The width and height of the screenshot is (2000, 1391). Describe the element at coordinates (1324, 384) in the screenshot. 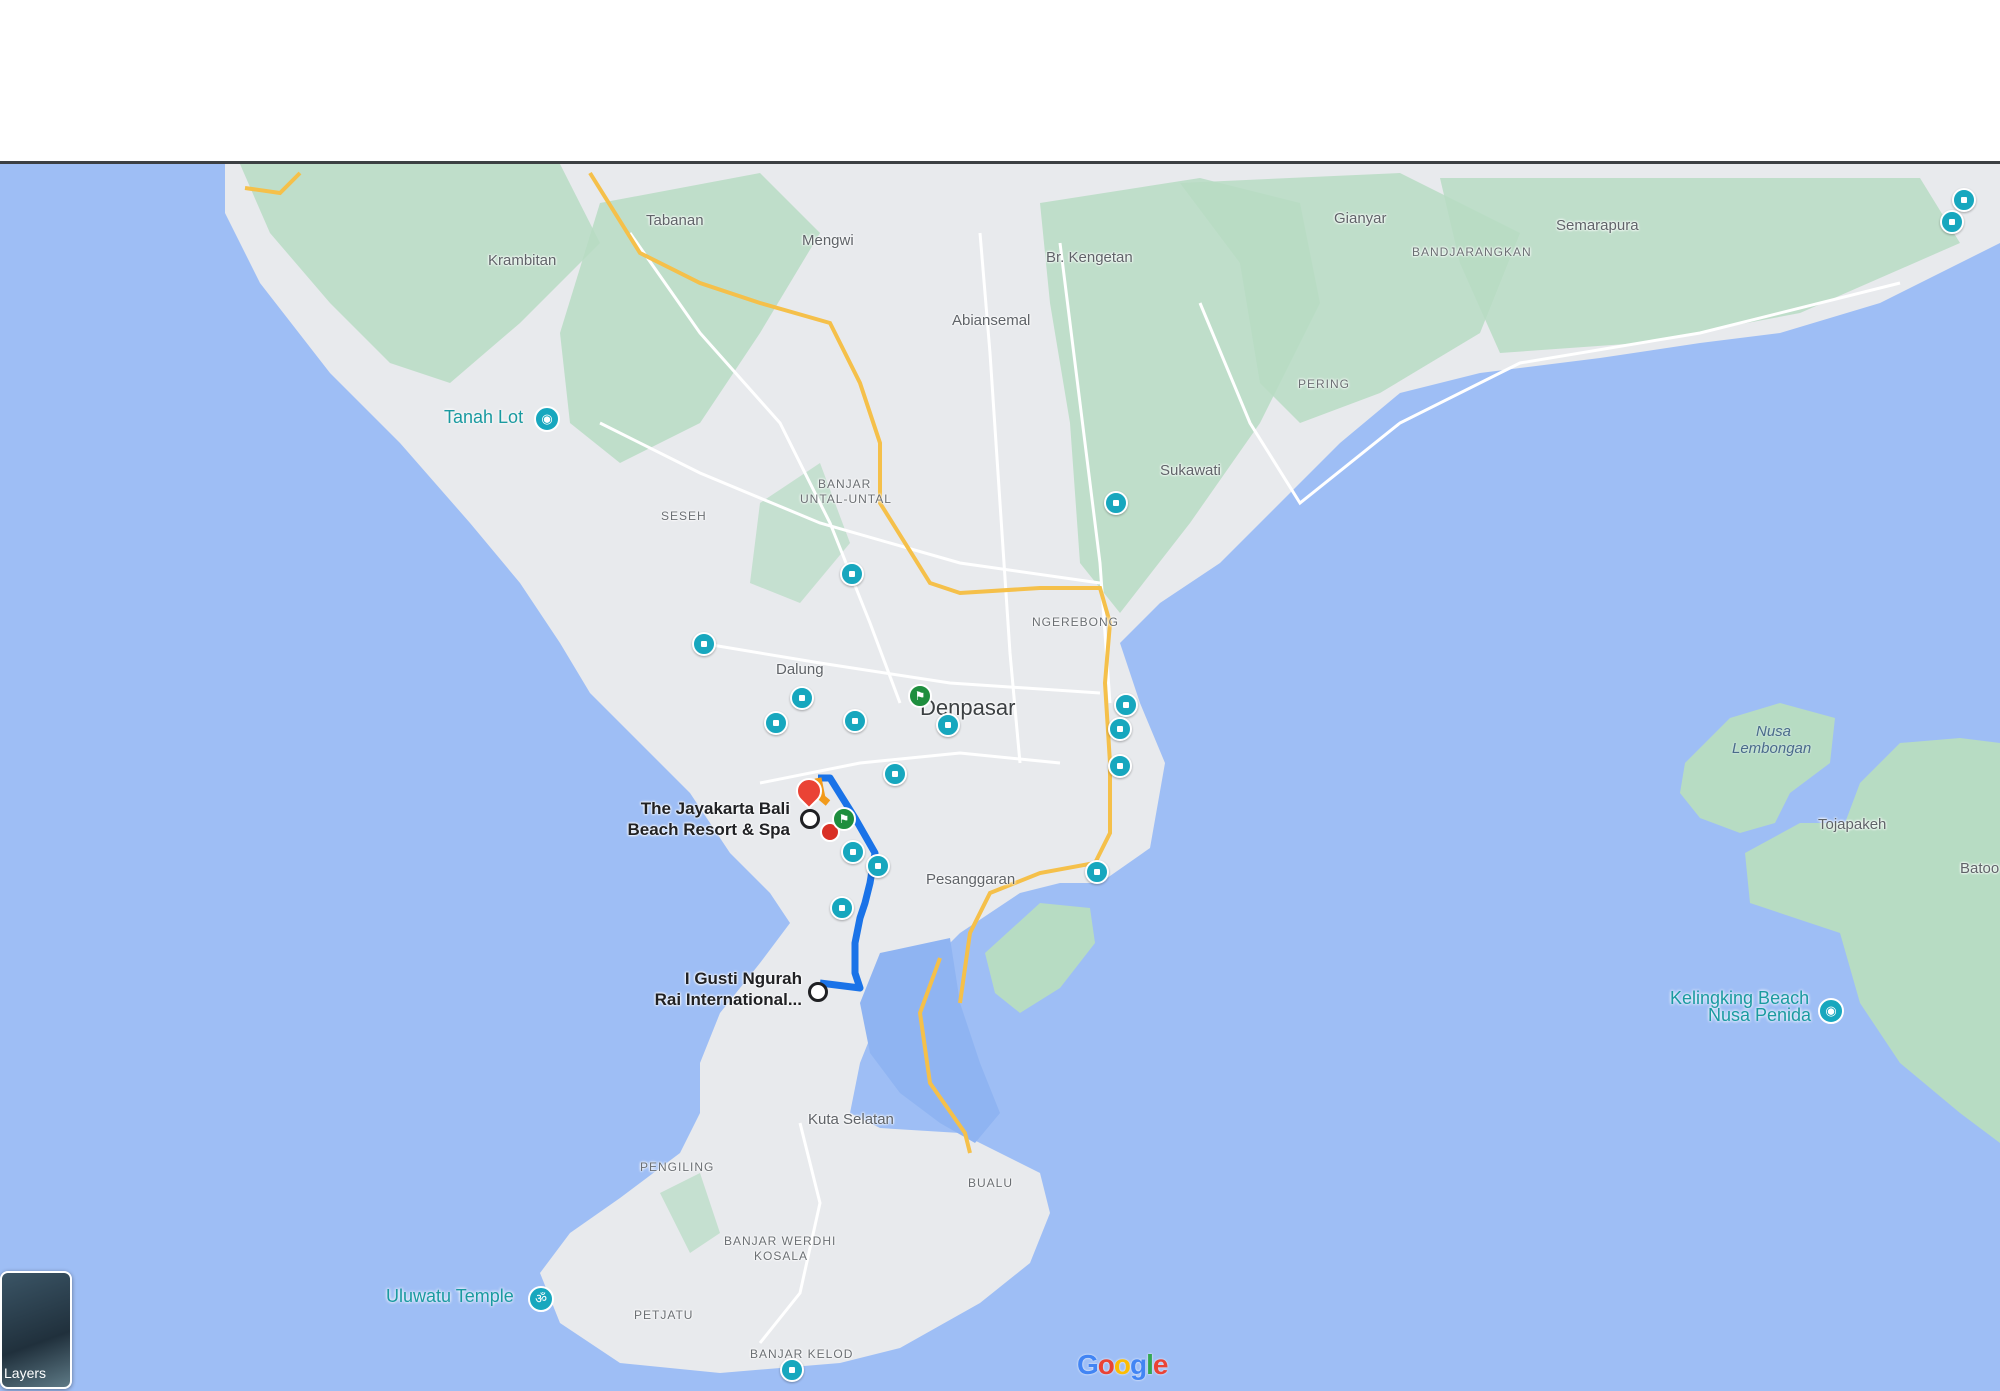

I see `district-label: PERING` at that location.